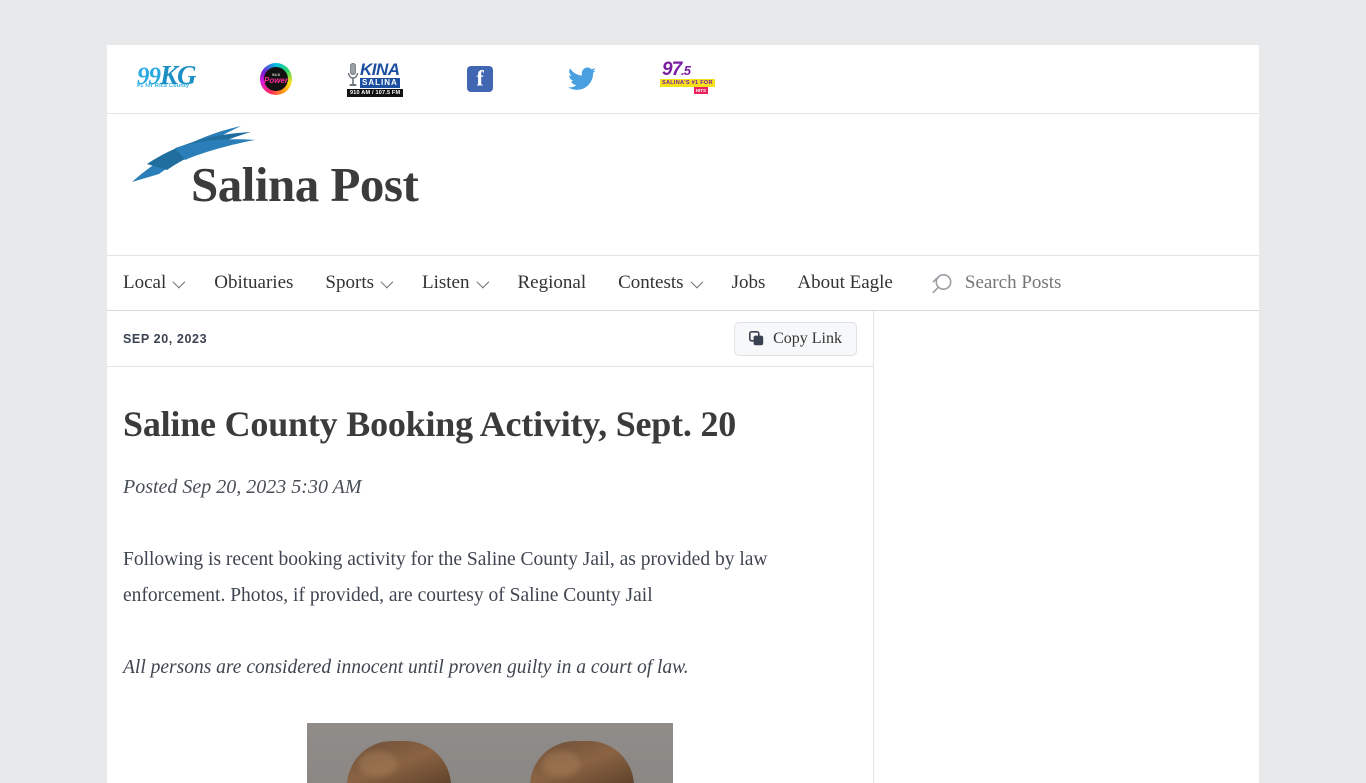 The image size is (1366, 783). I want to click on copy-link-button: Copy Link, so click(795, 338).